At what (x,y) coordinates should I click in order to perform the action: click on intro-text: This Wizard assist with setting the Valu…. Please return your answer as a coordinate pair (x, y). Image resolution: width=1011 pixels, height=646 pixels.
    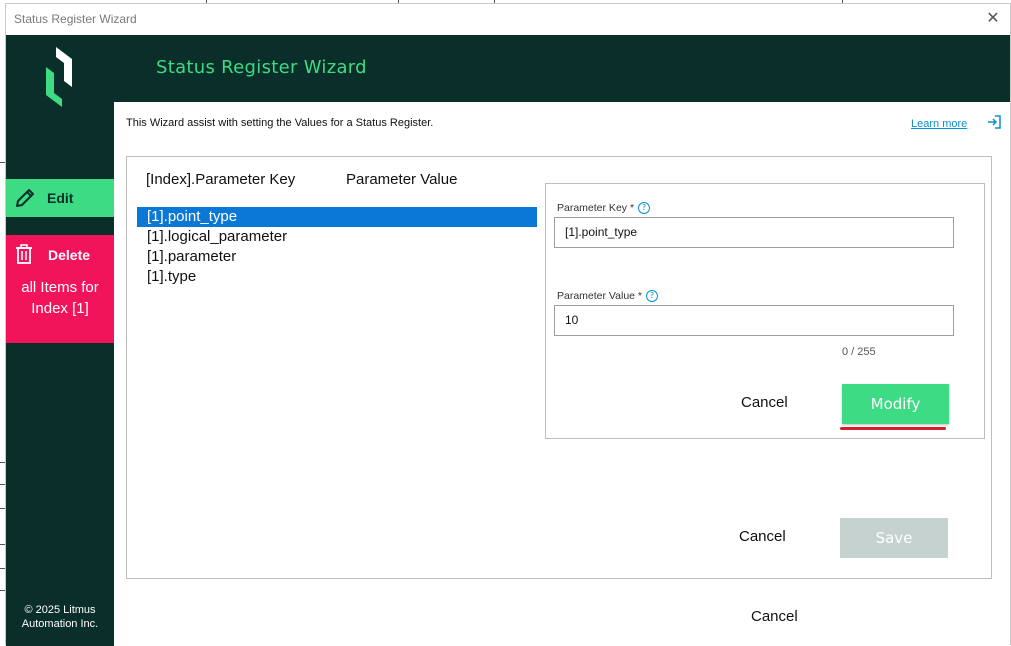
    Looking at the image, I should click on (280, 123).